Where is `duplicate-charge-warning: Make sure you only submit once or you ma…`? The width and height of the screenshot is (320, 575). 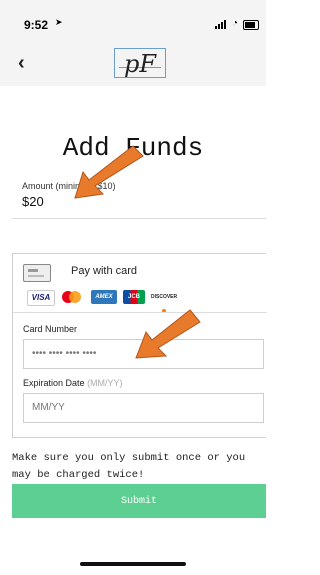
duplicate-charge-warning: Make sure you only submit once or you ma… is located at coordinates (129, 466).